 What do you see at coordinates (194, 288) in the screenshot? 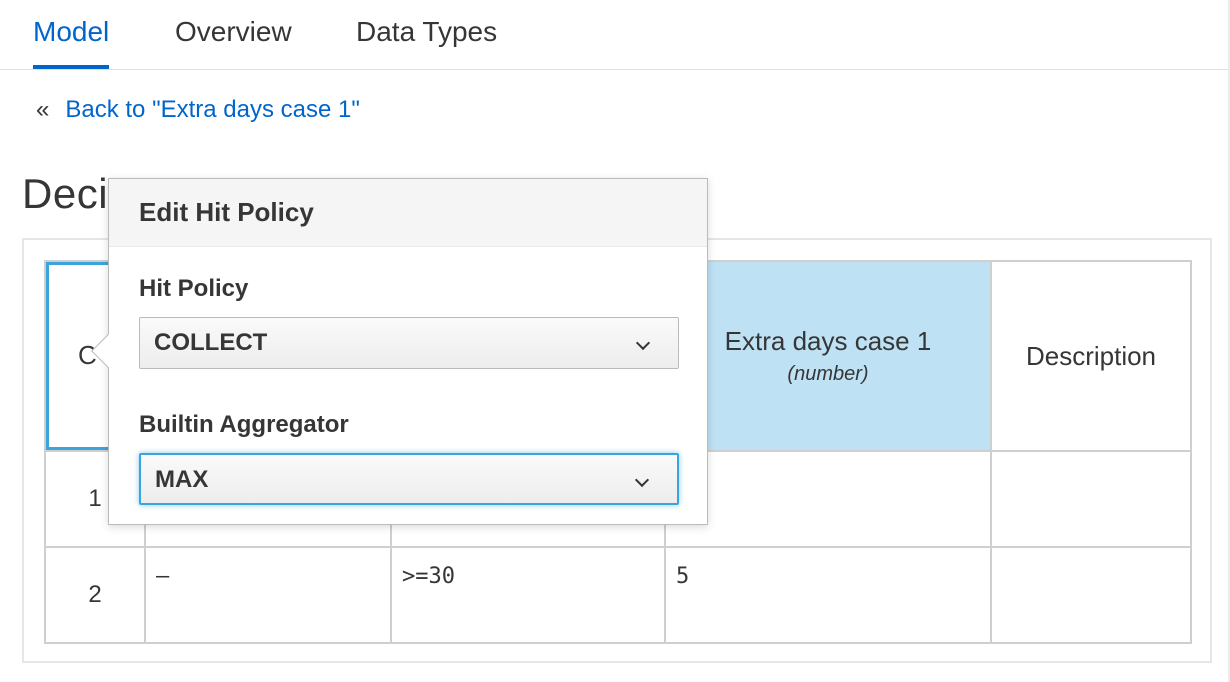
I see `hit-policy-label: Hit Policy` at bounding box center [194, 288].